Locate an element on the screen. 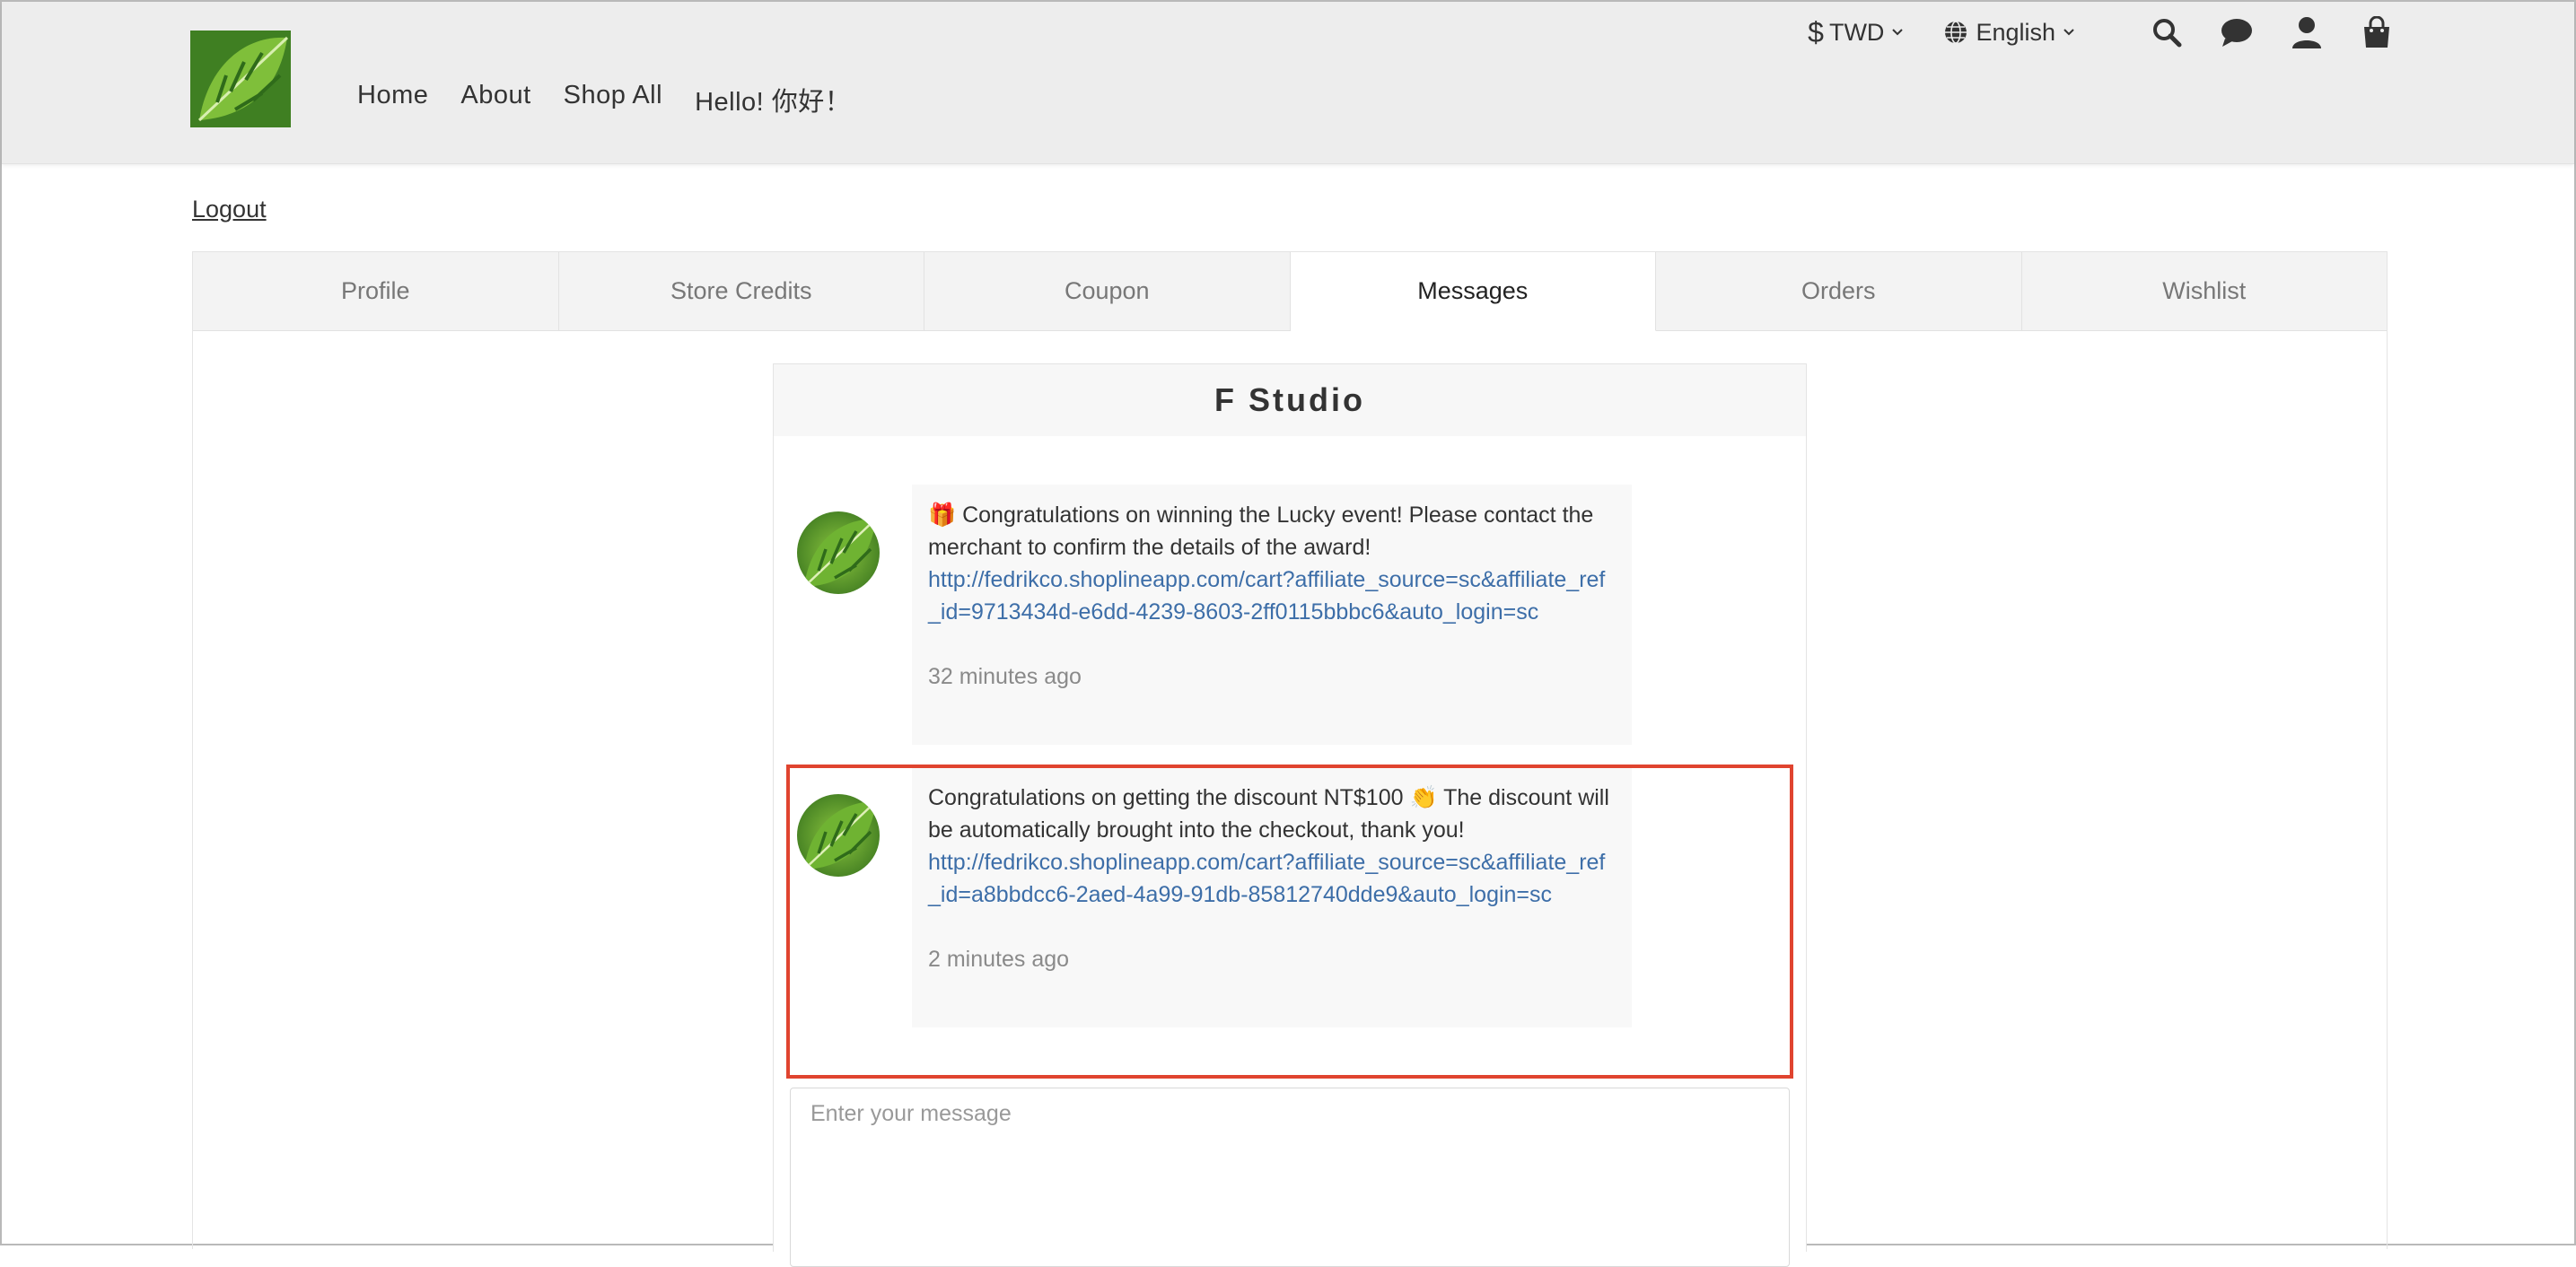  nav-shop-all: Shop All is located at coordinates (613, 99).